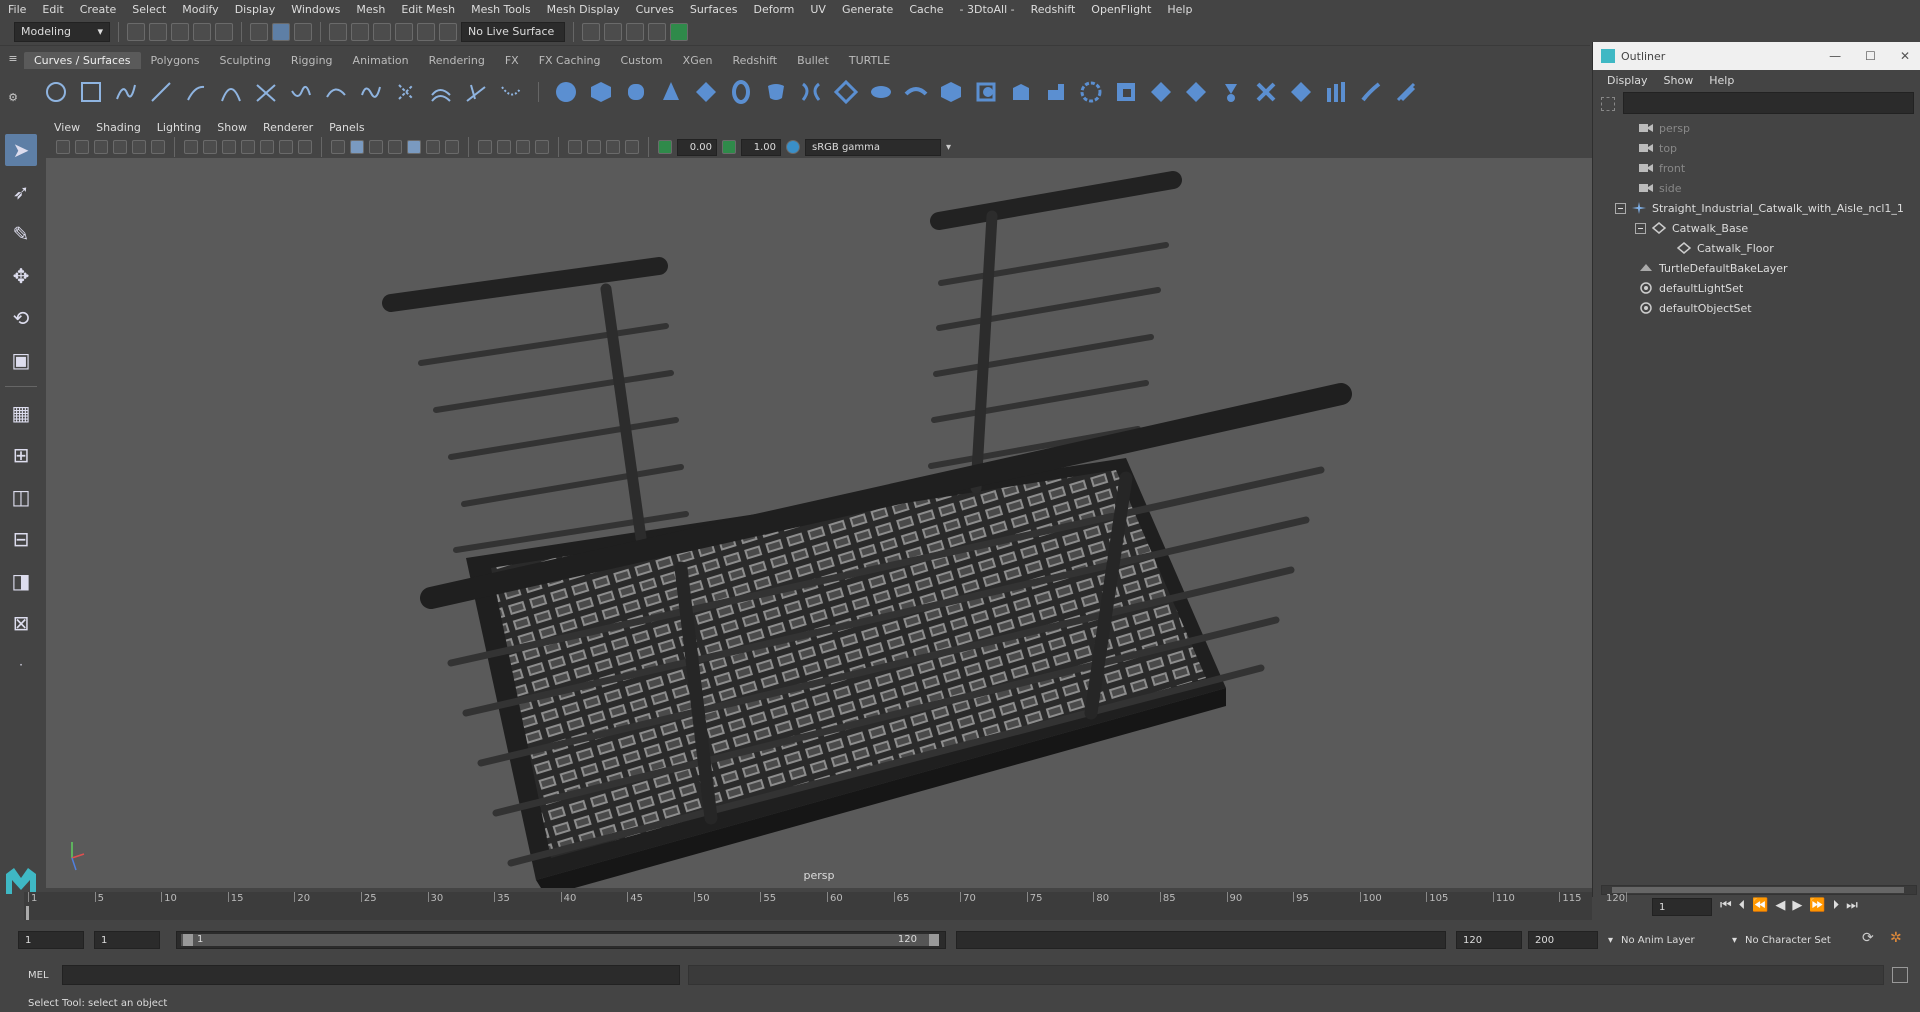 Image resolution: width=1920 pixels, height=1012 pixels. Describe the element at coordinates (501, 9) in the screenshot. I see `menu-mesh-tools: Mesh Tools` at that location.